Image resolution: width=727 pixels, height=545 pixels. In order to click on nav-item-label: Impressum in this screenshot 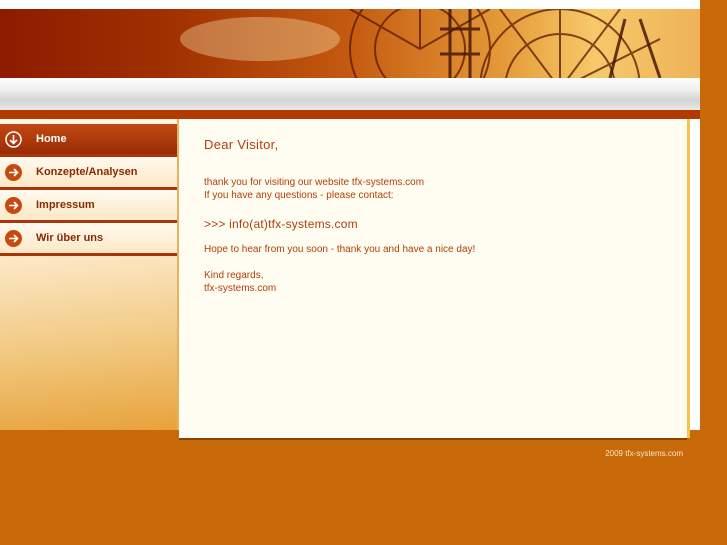, I will do `click(65, 205)`.